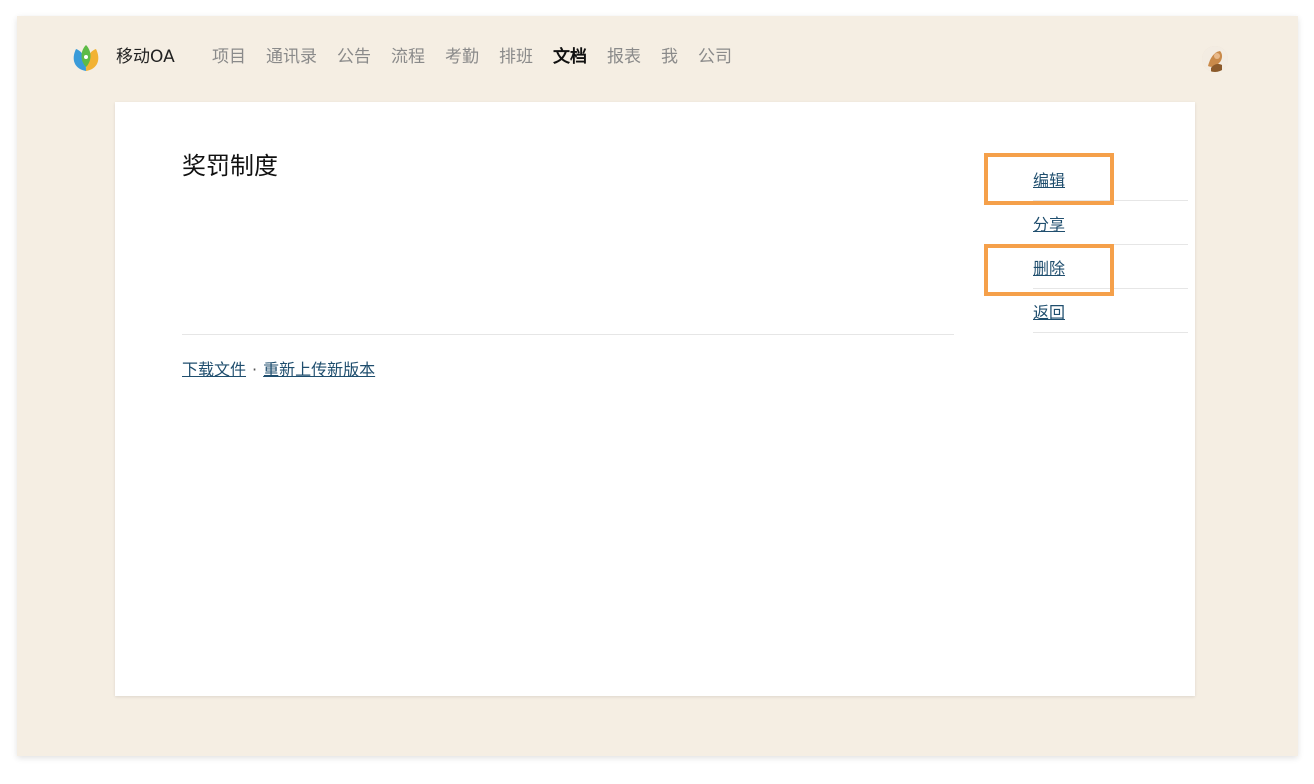 Image resolution: width=1314 pixels, height=784 pixels. I want to click on delete-link: 删除, so click(1049, 267).